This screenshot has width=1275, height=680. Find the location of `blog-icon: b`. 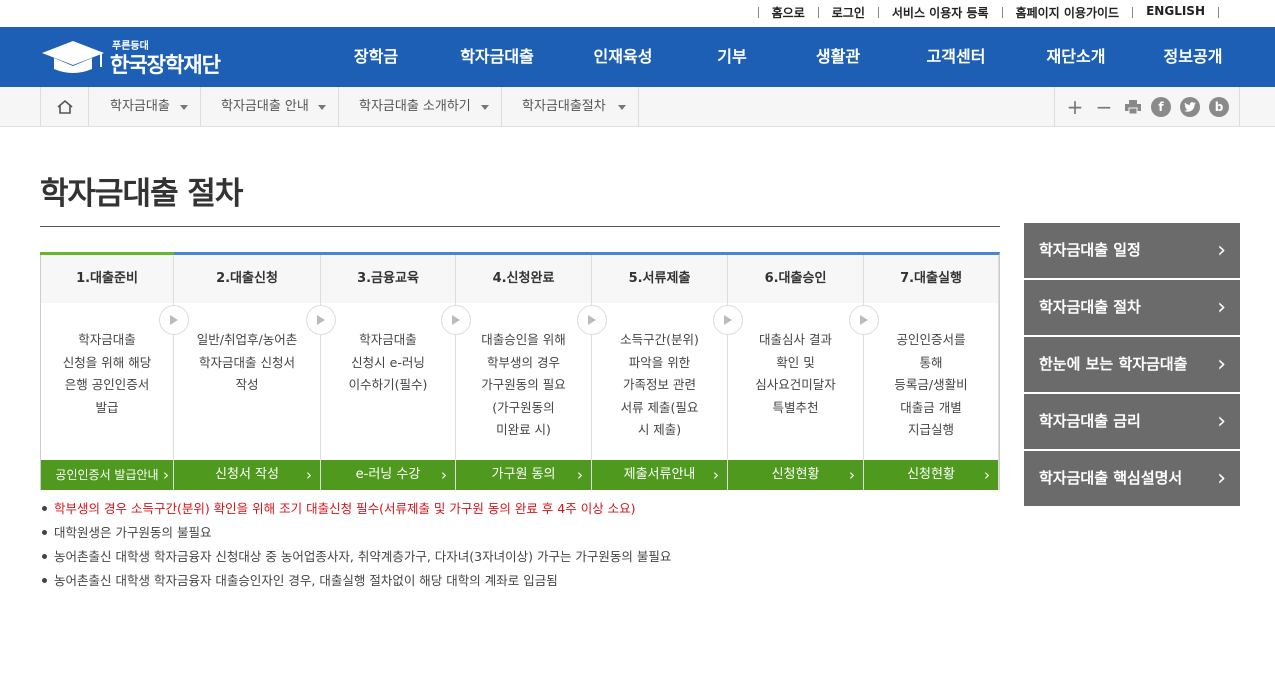

blog-icon: b is located at coordinates (1219, 107).